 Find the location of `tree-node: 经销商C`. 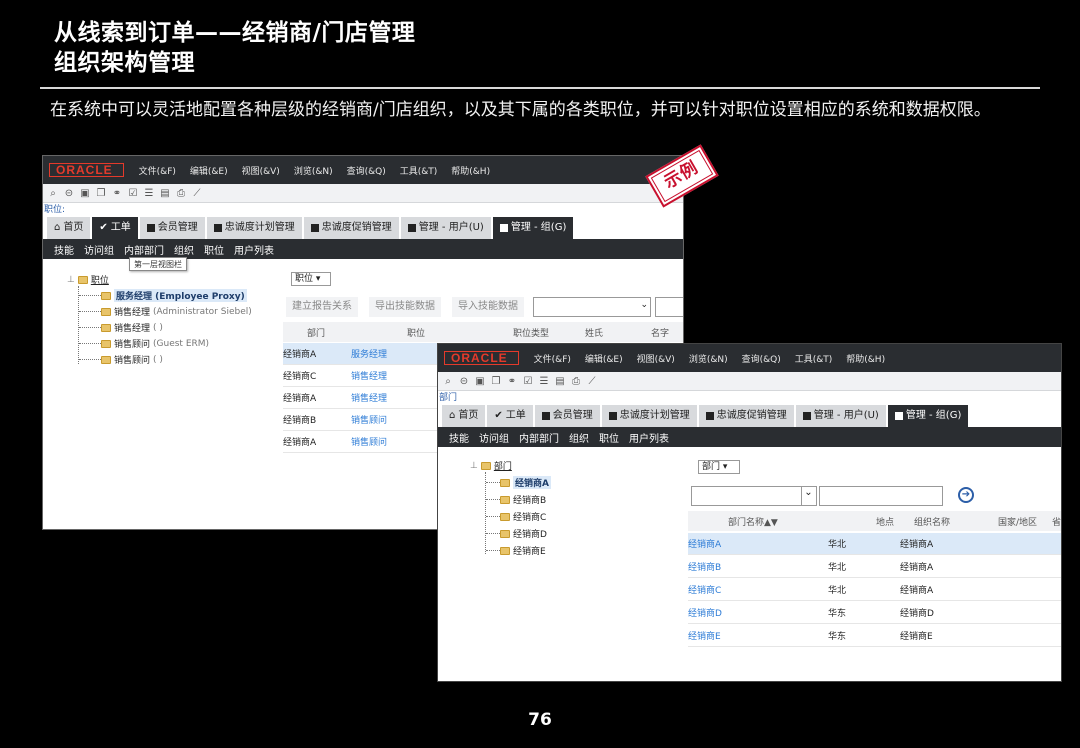

tree-node: 经销商C is located at coordinates (523, 516).